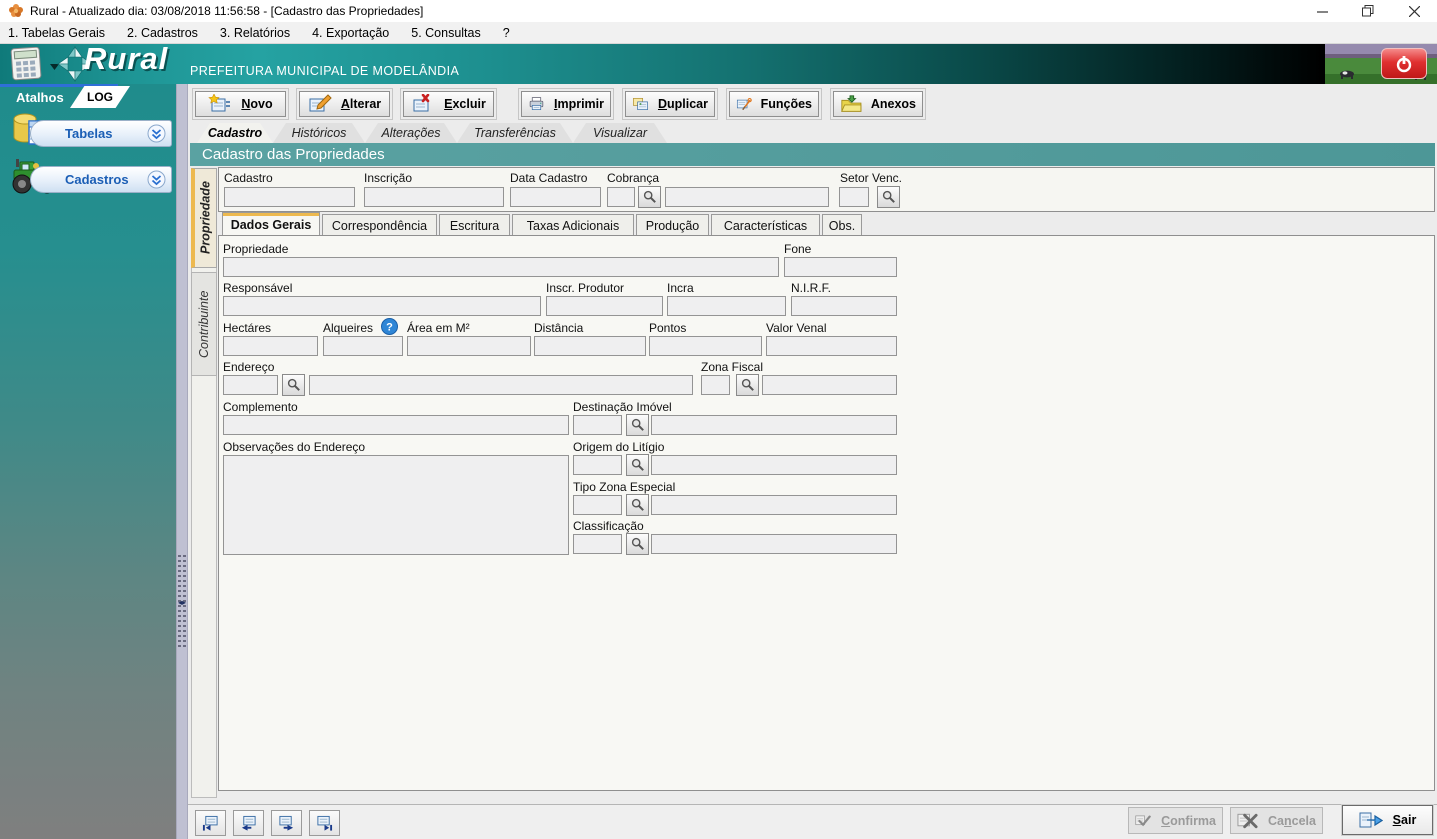 This screenshot has height=839, width=1437. I want to click on sidebar-tab-atalhos: Atalhos, so click(40, 97).